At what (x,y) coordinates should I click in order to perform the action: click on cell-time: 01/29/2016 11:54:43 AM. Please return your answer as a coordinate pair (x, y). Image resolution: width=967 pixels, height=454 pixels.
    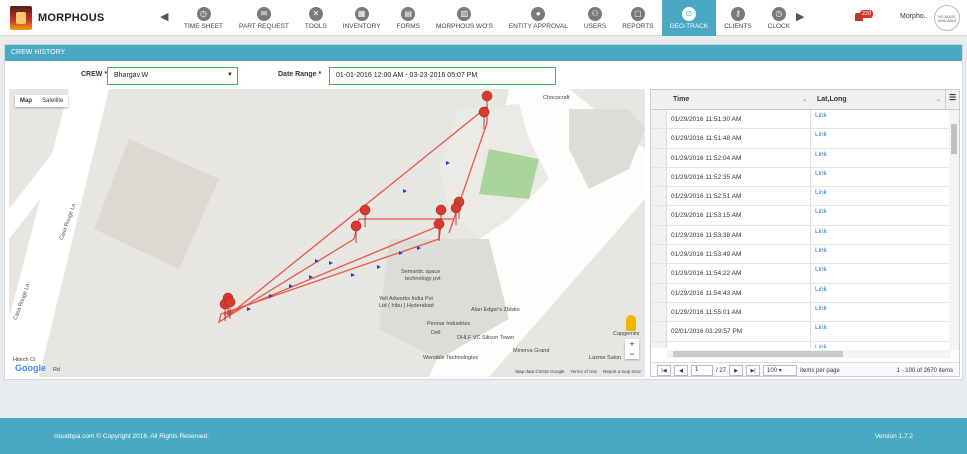
    Looking at the image, I should click on (739, 292).